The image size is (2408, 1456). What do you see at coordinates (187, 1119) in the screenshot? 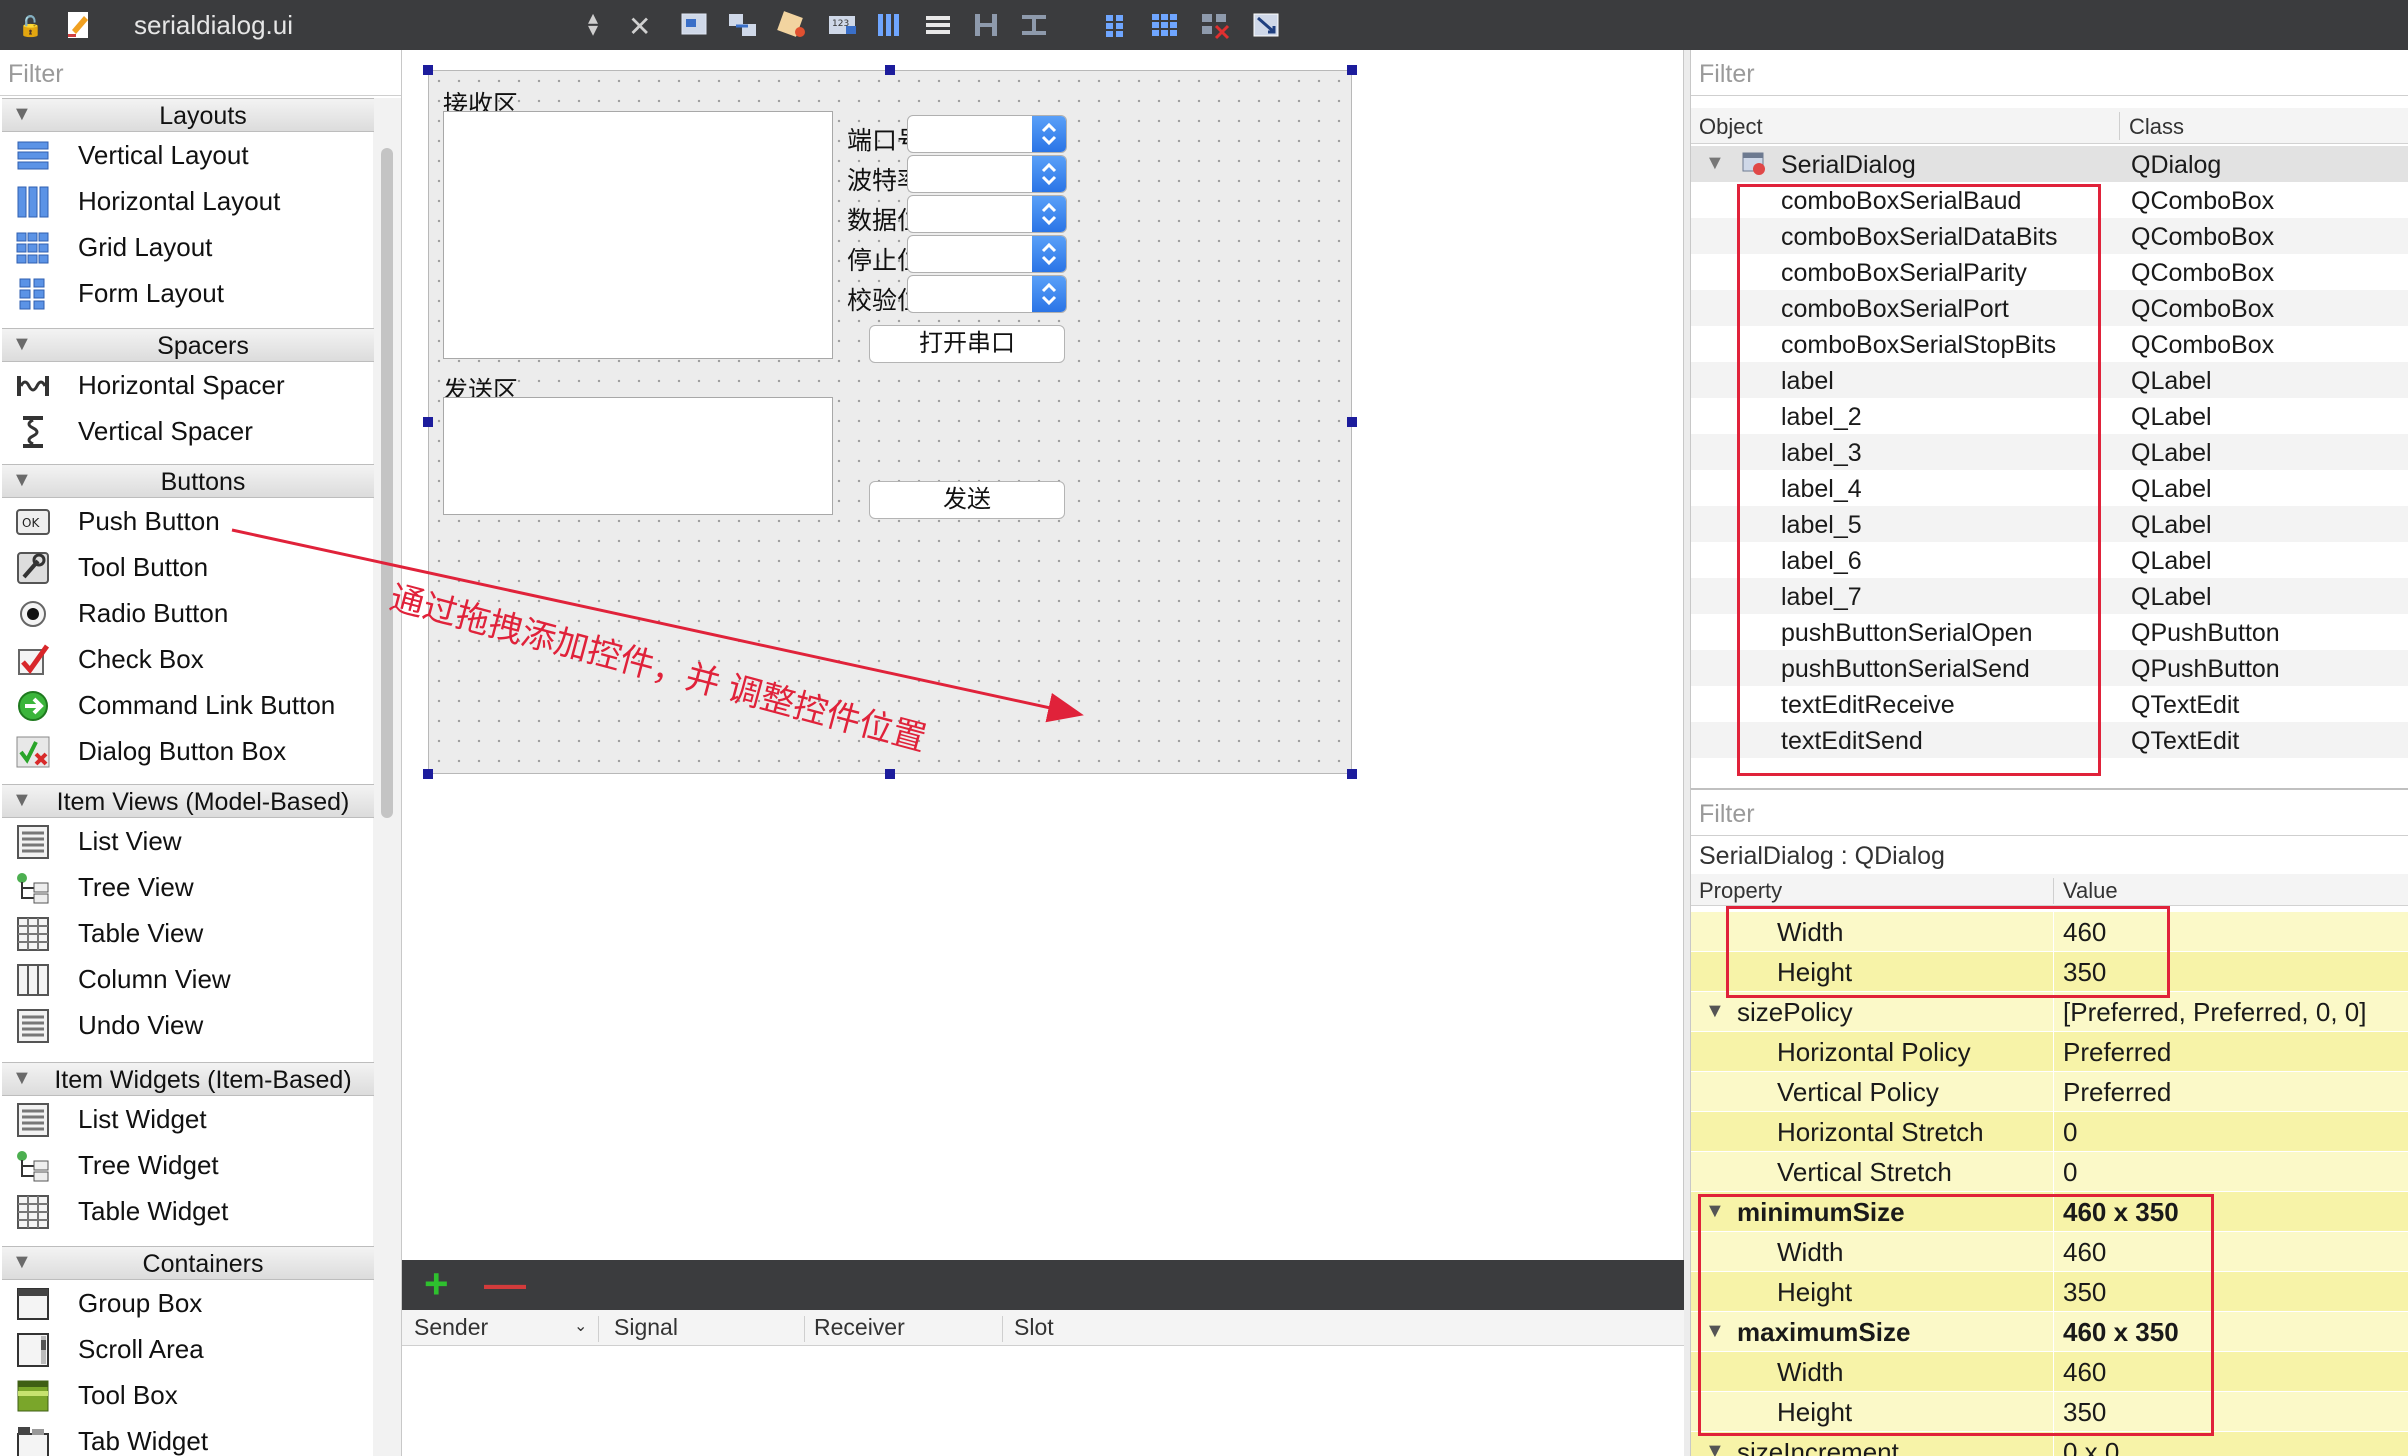
I see `widget-item-list-widget: List Widget` at bounding box center [187, 1119].